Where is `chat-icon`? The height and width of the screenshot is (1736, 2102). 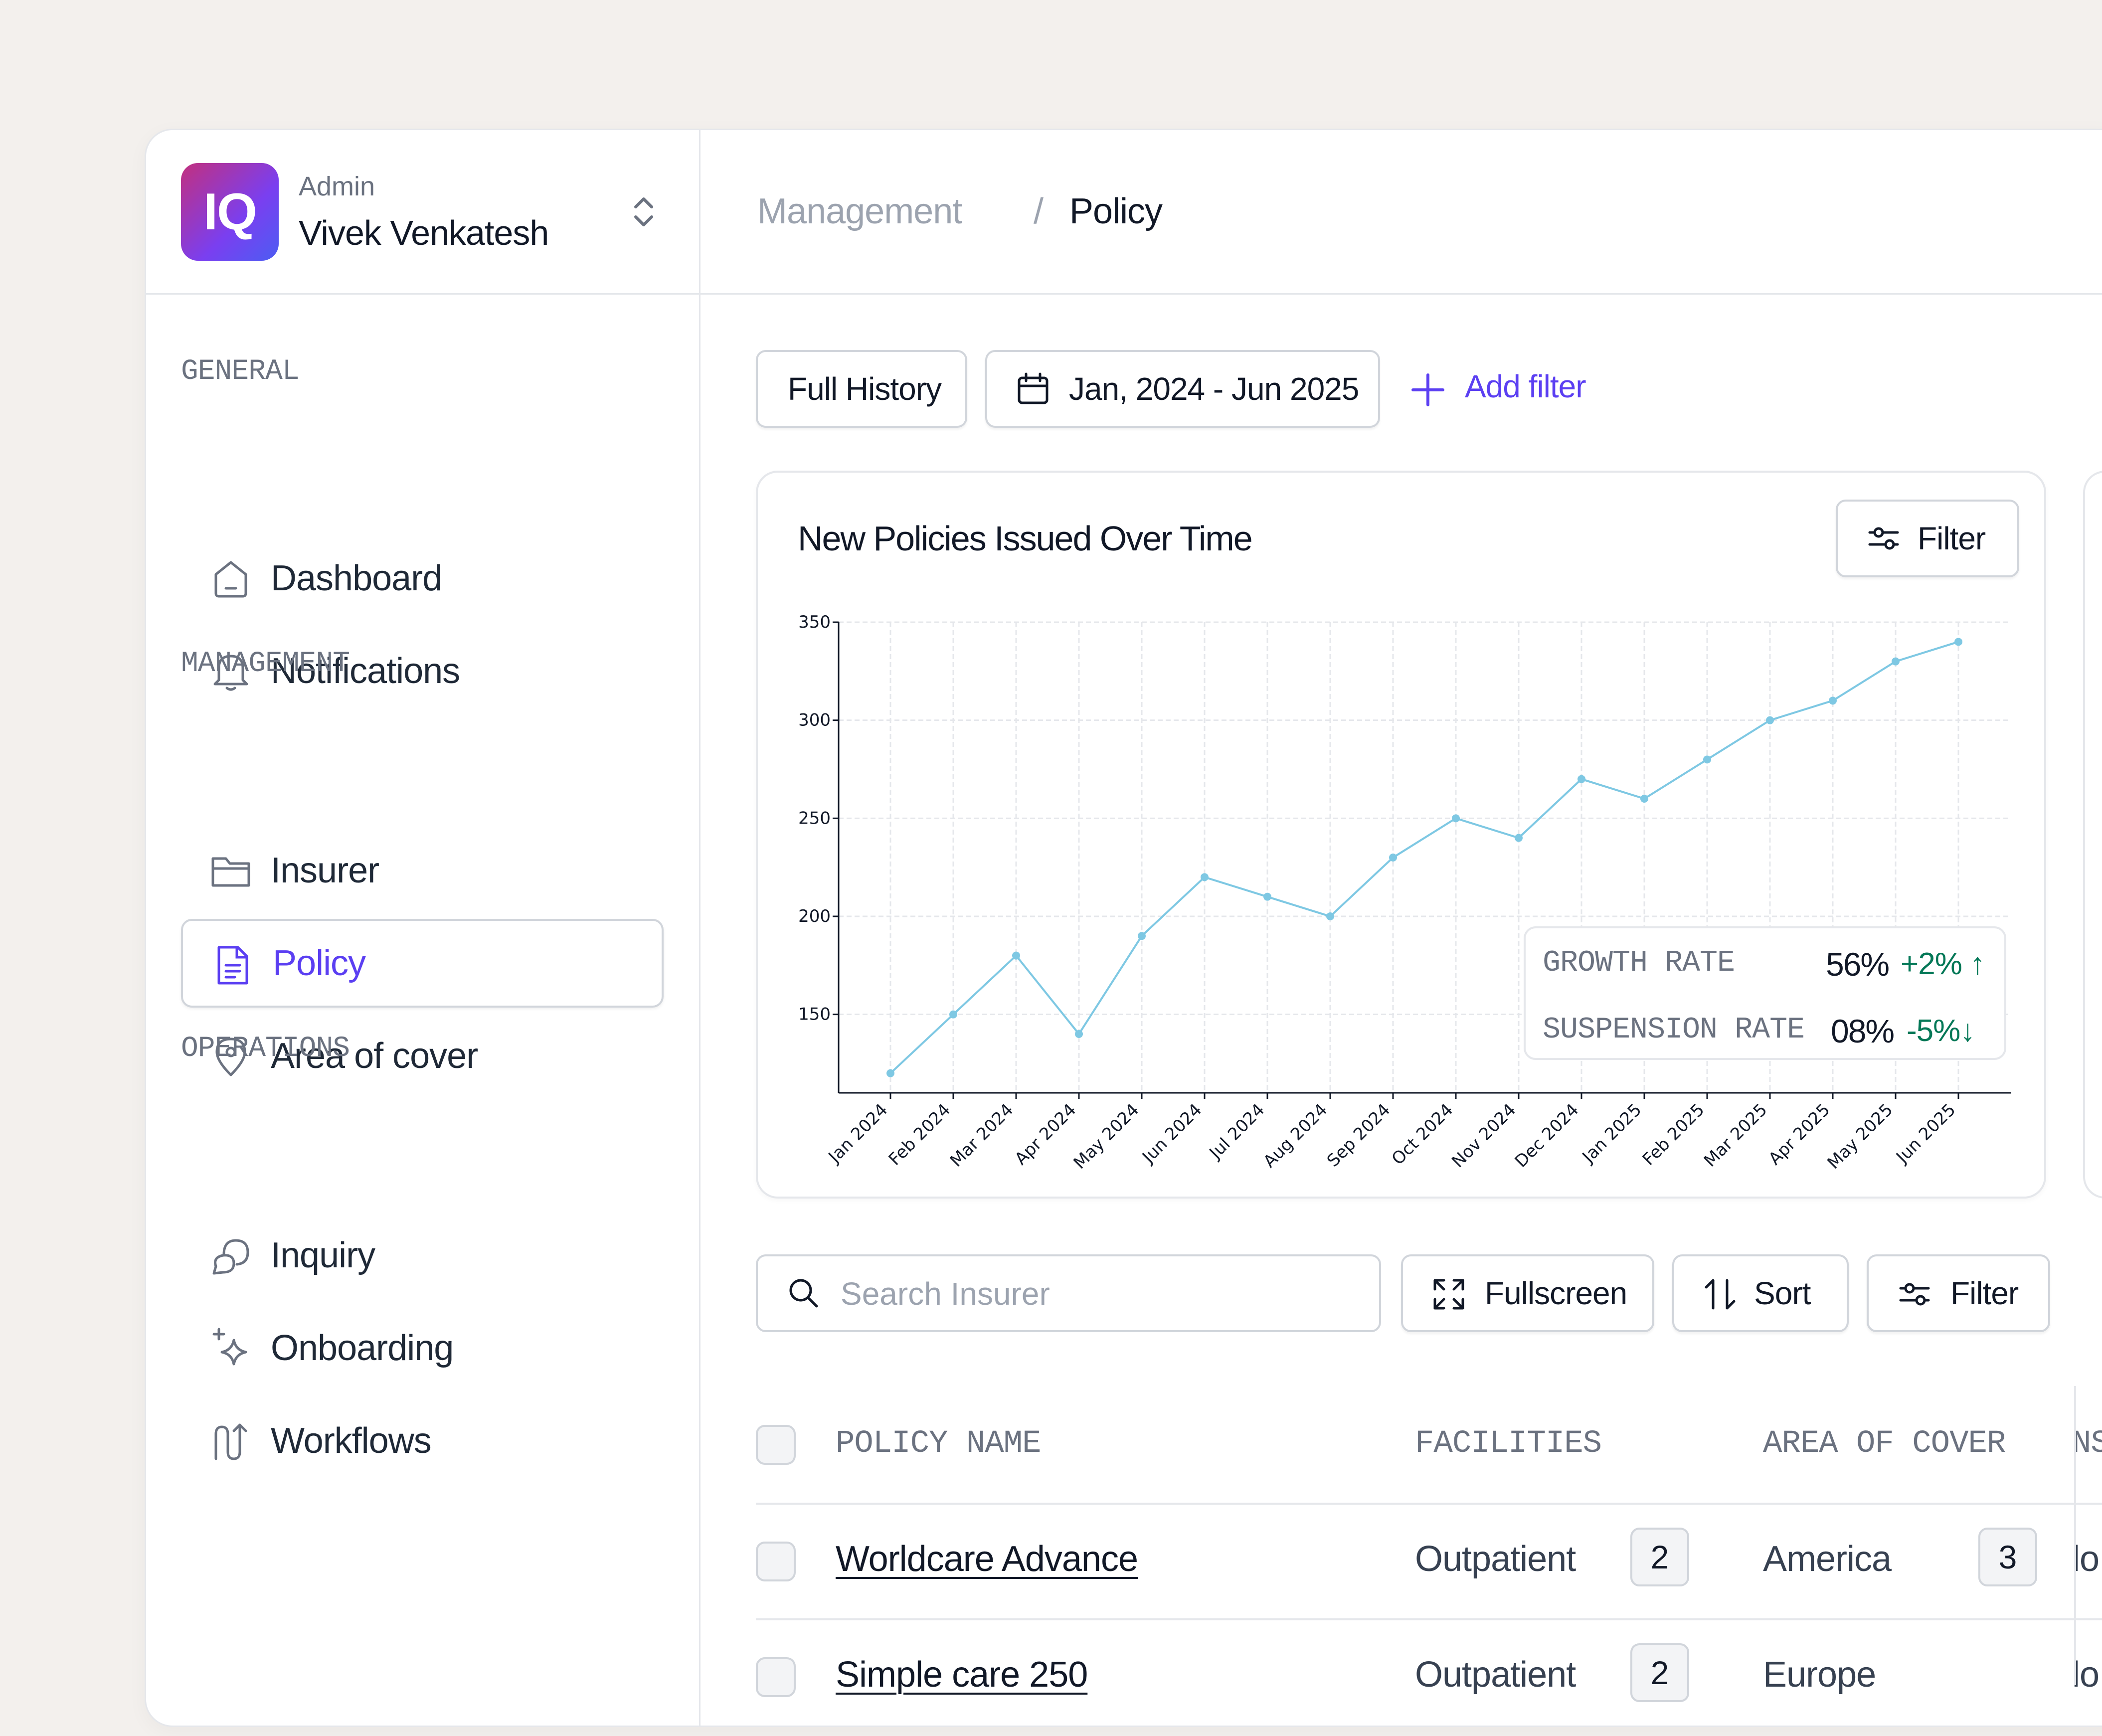
chat-icon is located at coordinates (231, 1257).